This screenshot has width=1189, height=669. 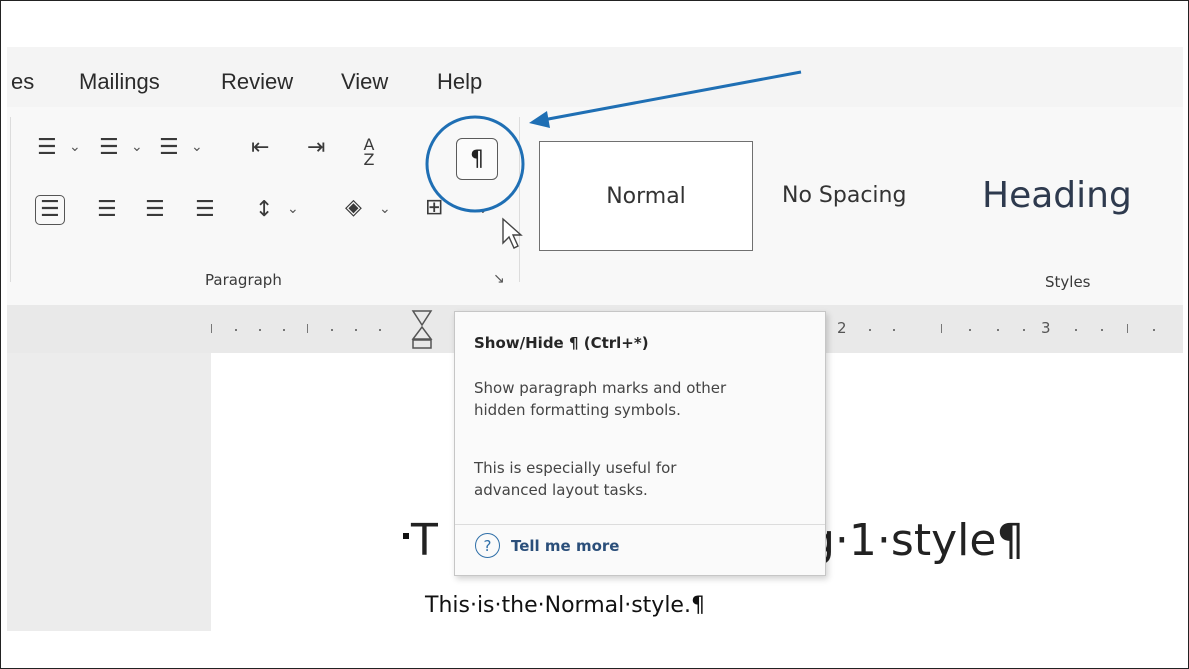 What do you see at coordinates (539, 119) in the screenshot?
I see `annotation-arrow-head` at bounding box center [539, 119].